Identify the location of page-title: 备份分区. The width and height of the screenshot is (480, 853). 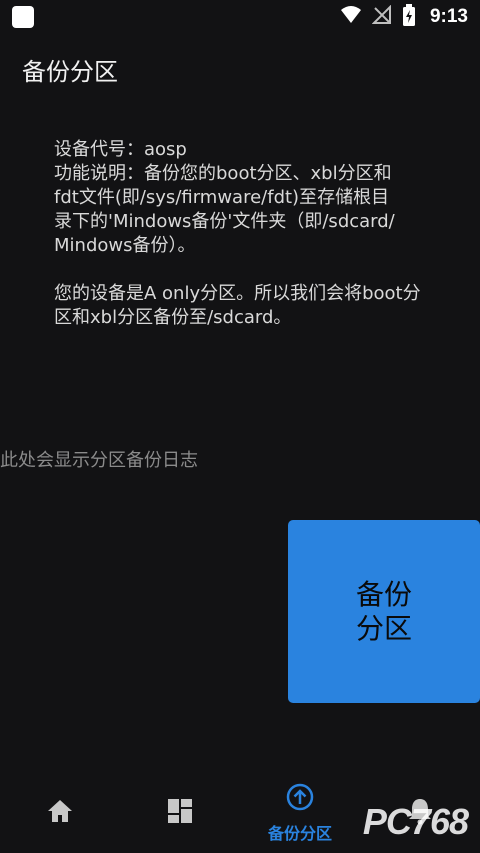
(70, 72).